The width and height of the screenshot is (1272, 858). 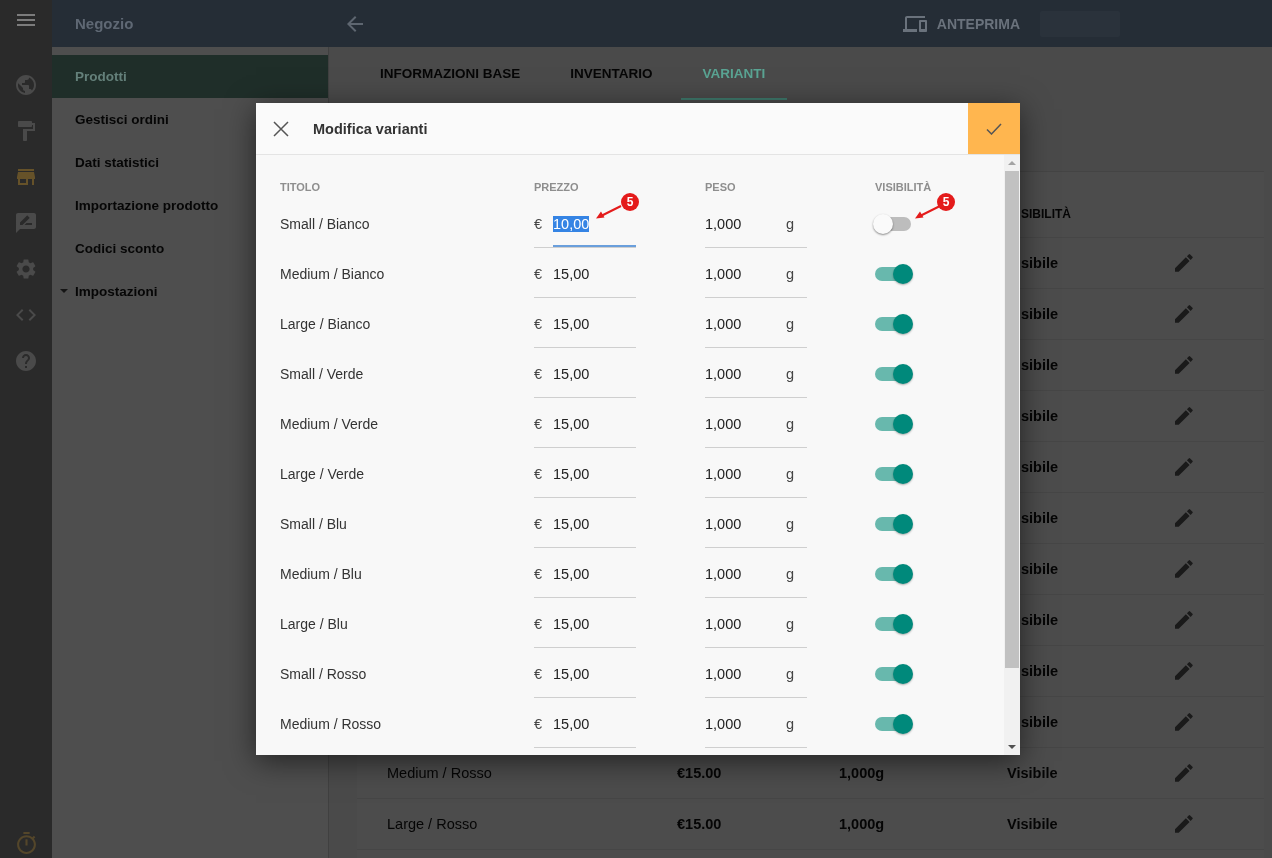 I want to click on variant-title: Large / Bianco, so click(x=326, y=324).